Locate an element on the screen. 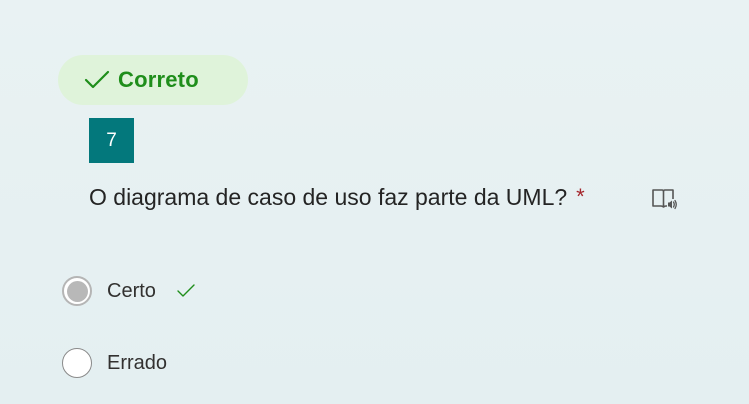 The height and width of the screenshot is (404, 749). option-errado: Errado is located at coordinates (114, 363).